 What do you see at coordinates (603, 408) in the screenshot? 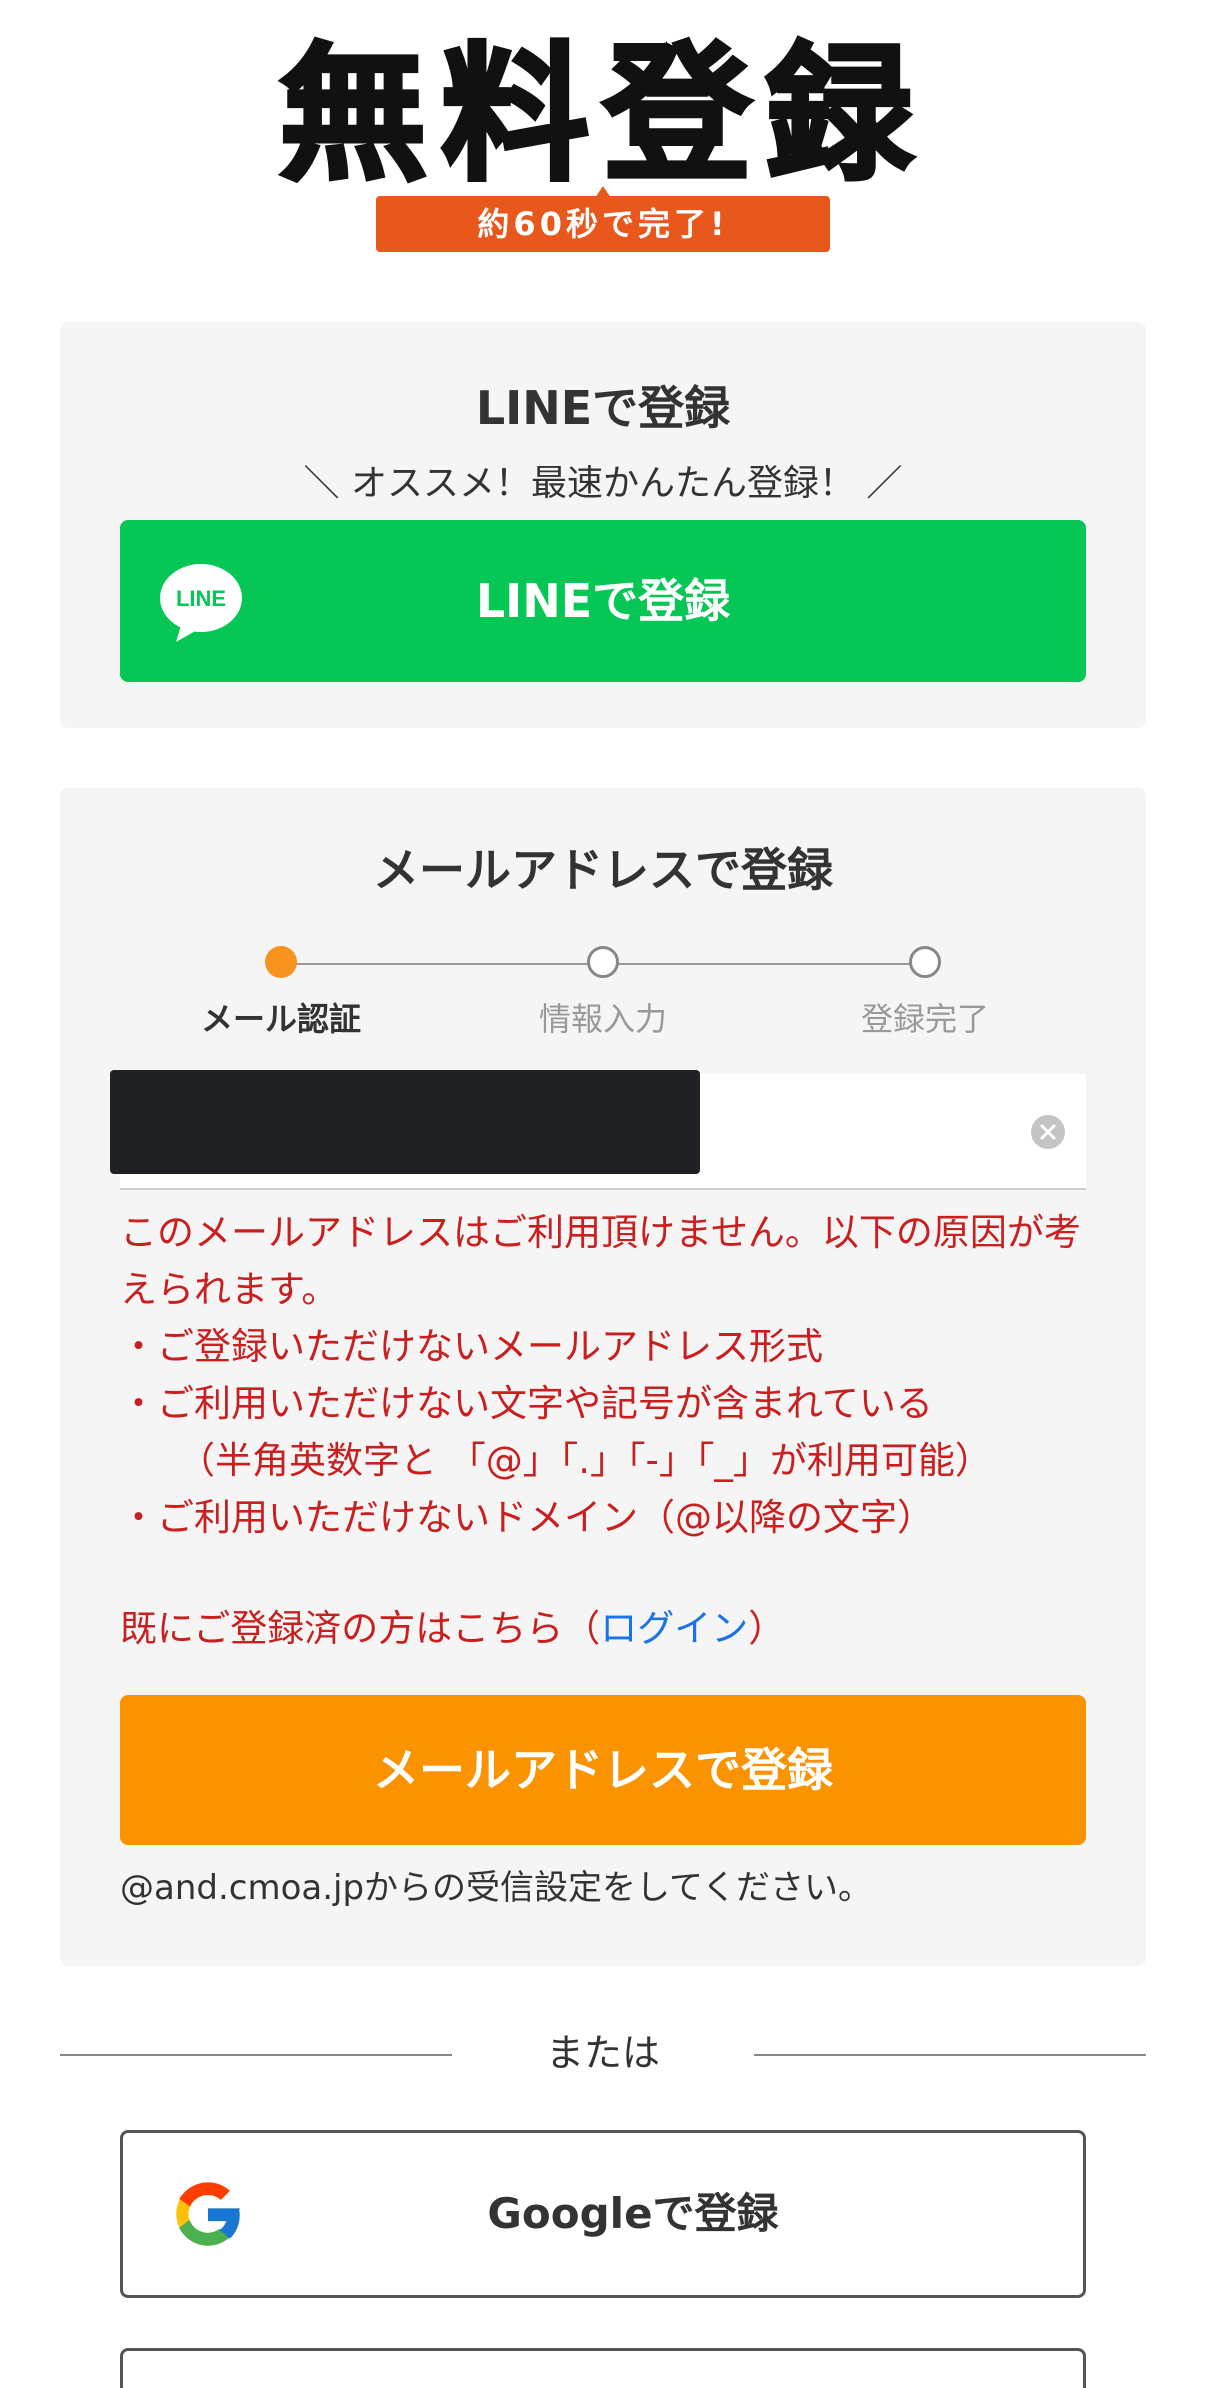
I see `line-section-title: LINEで登録` at bounding box center [603, 408].